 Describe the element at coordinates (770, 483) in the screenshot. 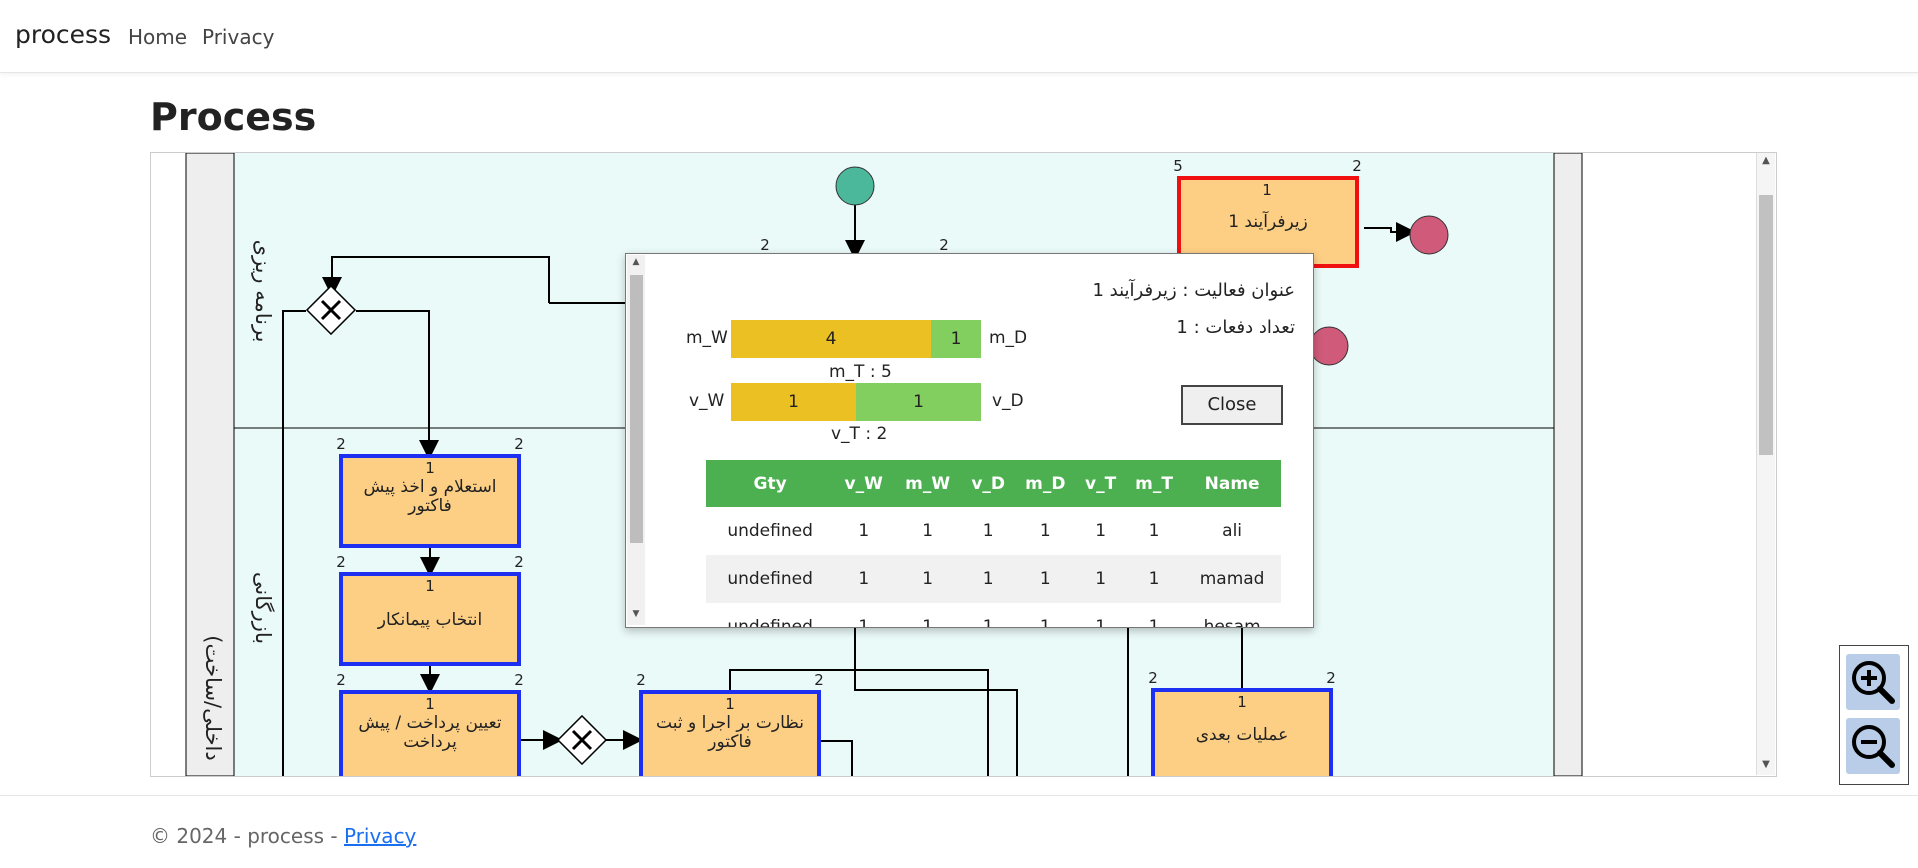

I see `column-header: Gty` at that location.